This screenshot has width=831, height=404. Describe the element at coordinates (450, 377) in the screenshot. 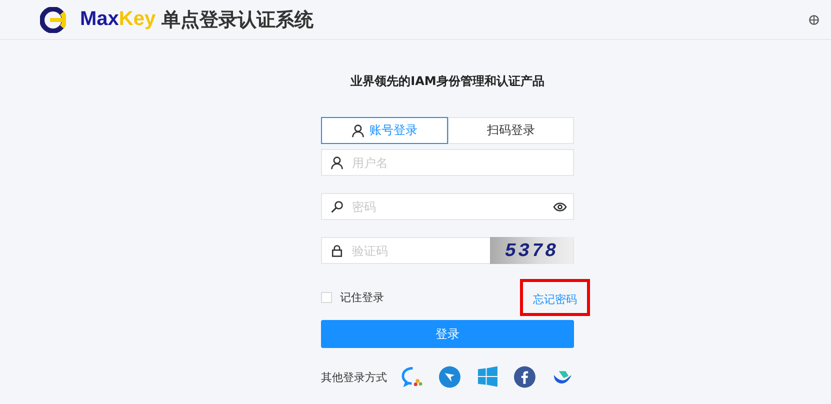

I see `paper-plane-icon` at that location.